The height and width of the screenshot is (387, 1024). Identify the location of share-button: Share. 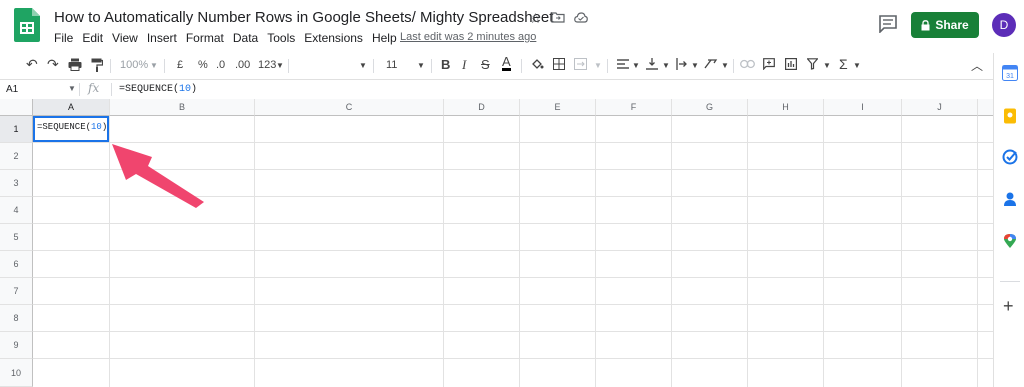
(945, 25).